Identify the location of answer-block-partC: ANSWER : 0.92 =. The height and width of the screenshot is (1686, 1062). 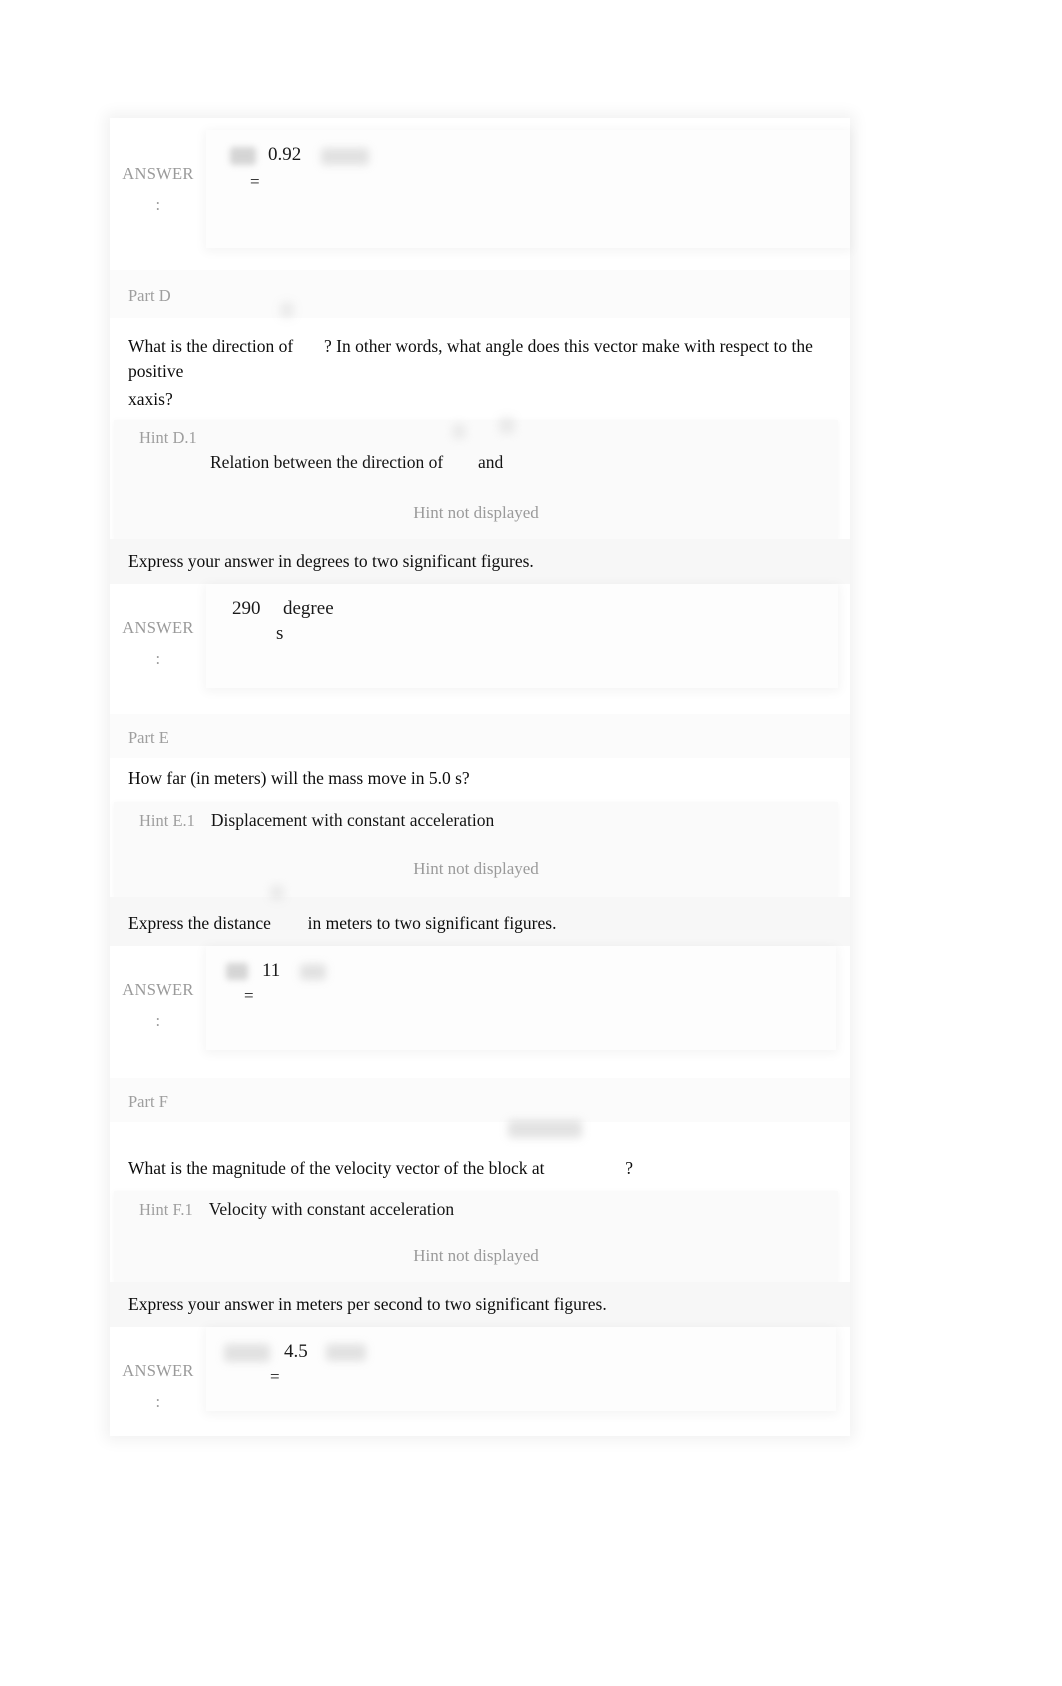
(480, 183).